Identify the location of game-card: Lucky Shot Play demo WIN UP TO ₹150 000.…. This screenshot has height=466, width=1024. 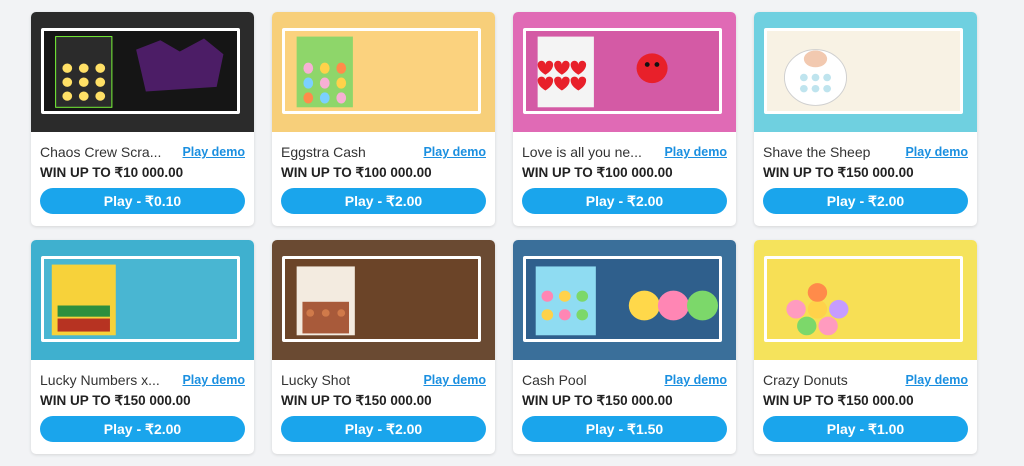
(383, 347).